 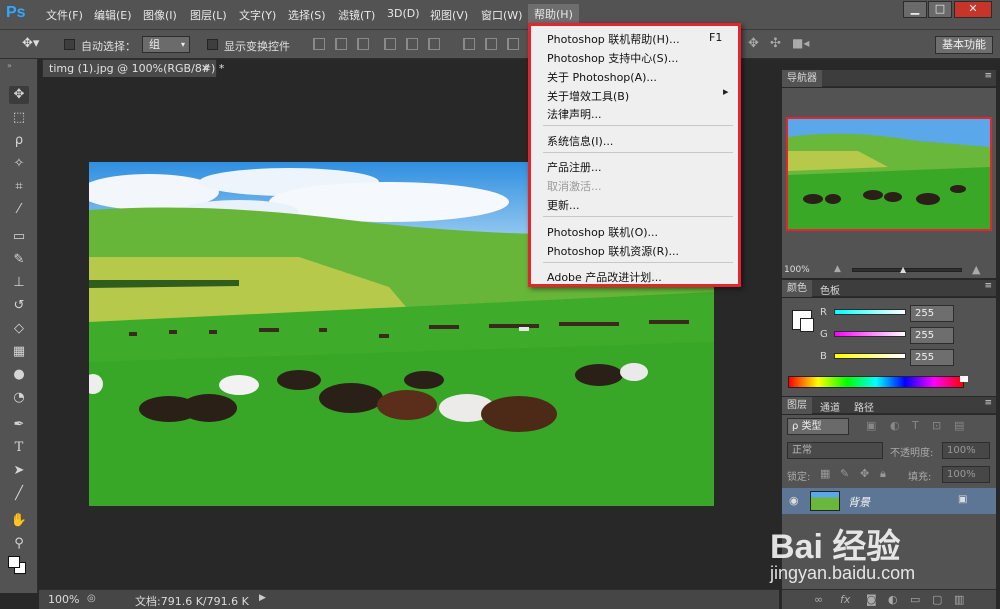 What do you see at coordinates (434, 44) in the screenshot?
I see `align-bottom-icon` at bounding box center [434, 44].